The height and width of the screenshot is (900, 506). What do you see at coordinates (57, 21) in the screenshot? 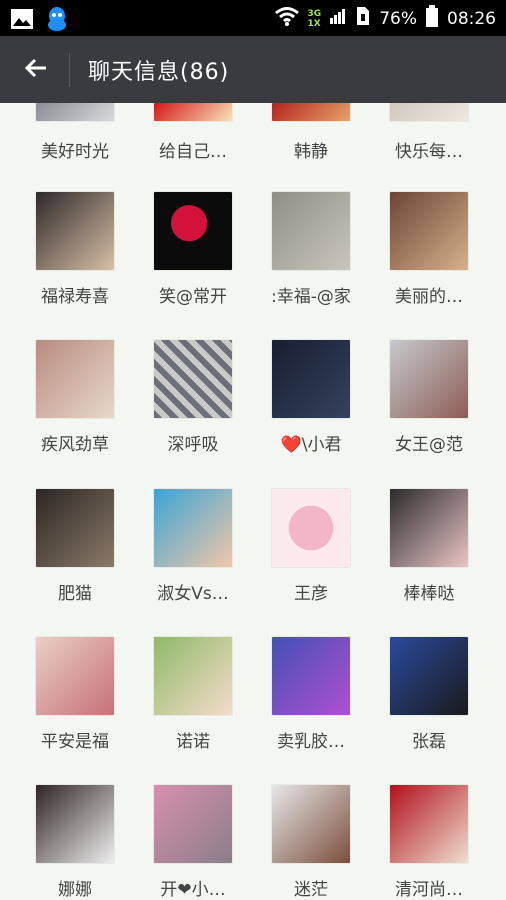
I see `qq-icon` at bounding box center [57, 21].